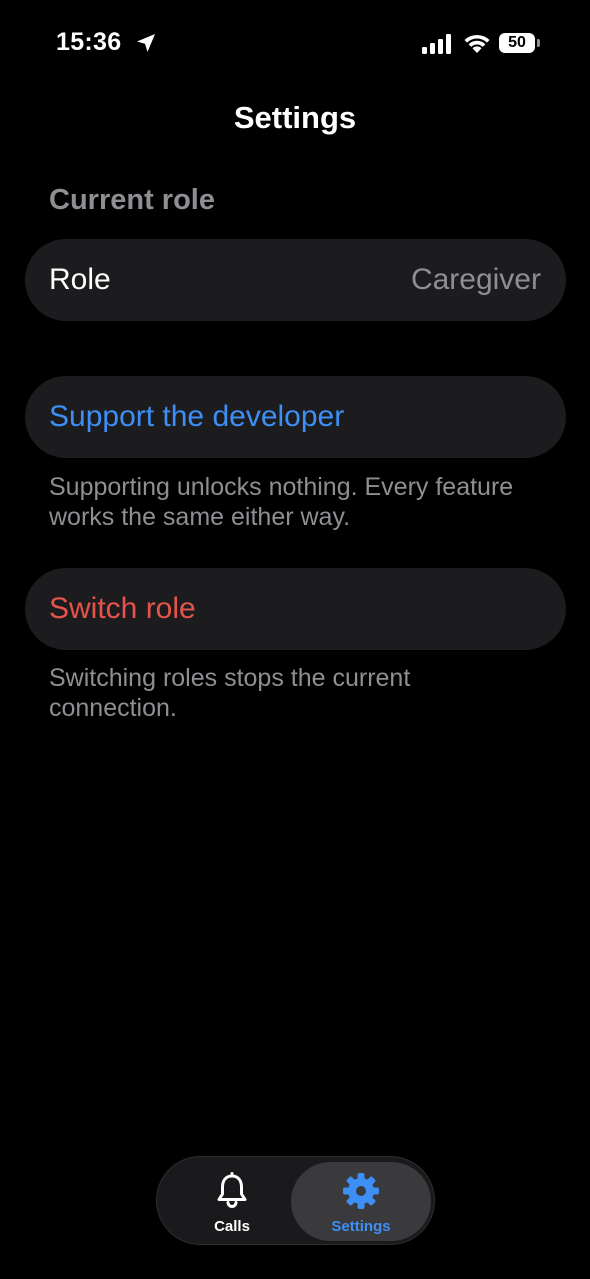 The image size is (590, 1279). I want to click on tab-bar: Calls Settings, so click(295, 1200).